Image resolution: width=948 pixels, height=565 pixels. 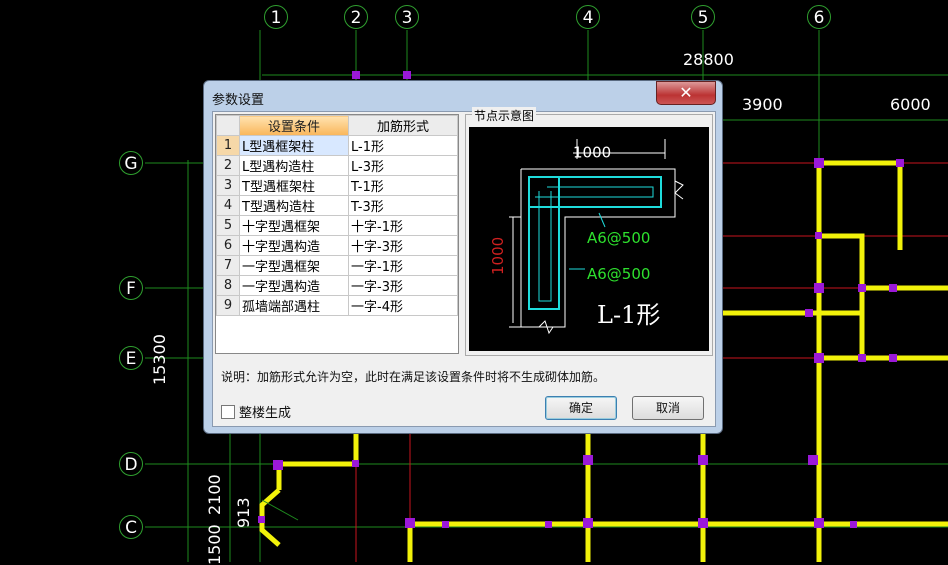 I want to click on row-number: 9, so click(x=228, y=305).